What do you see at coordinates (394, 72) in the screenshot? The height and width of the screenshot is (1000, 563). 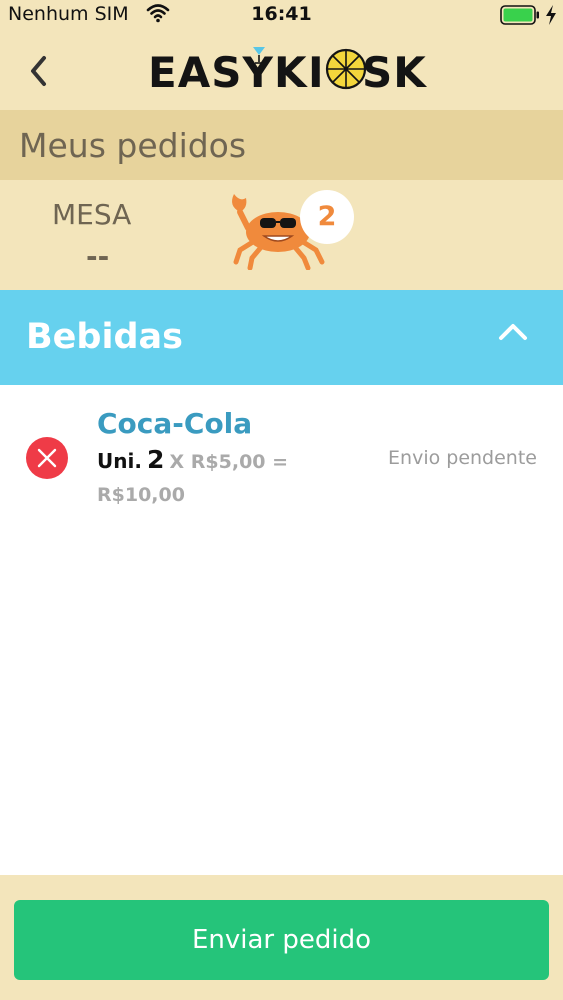 I see `logo-text-sk: SK` at bounding box center [394, 72].